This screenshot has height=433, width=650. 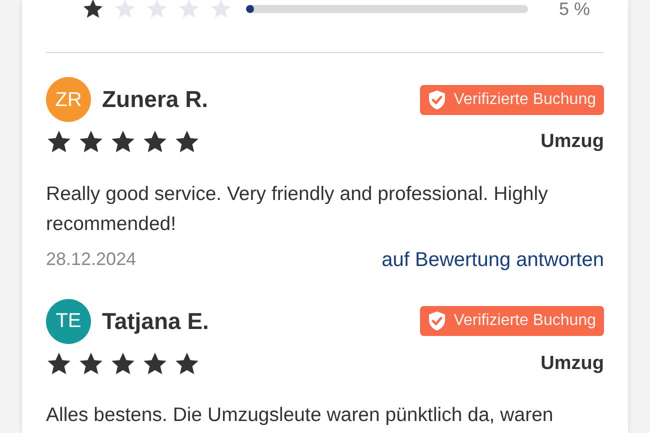 I want to click on review-text: Alles bestens. Die Umzugsleute waren pünktlich da, waren, so click(x=300, y=415).